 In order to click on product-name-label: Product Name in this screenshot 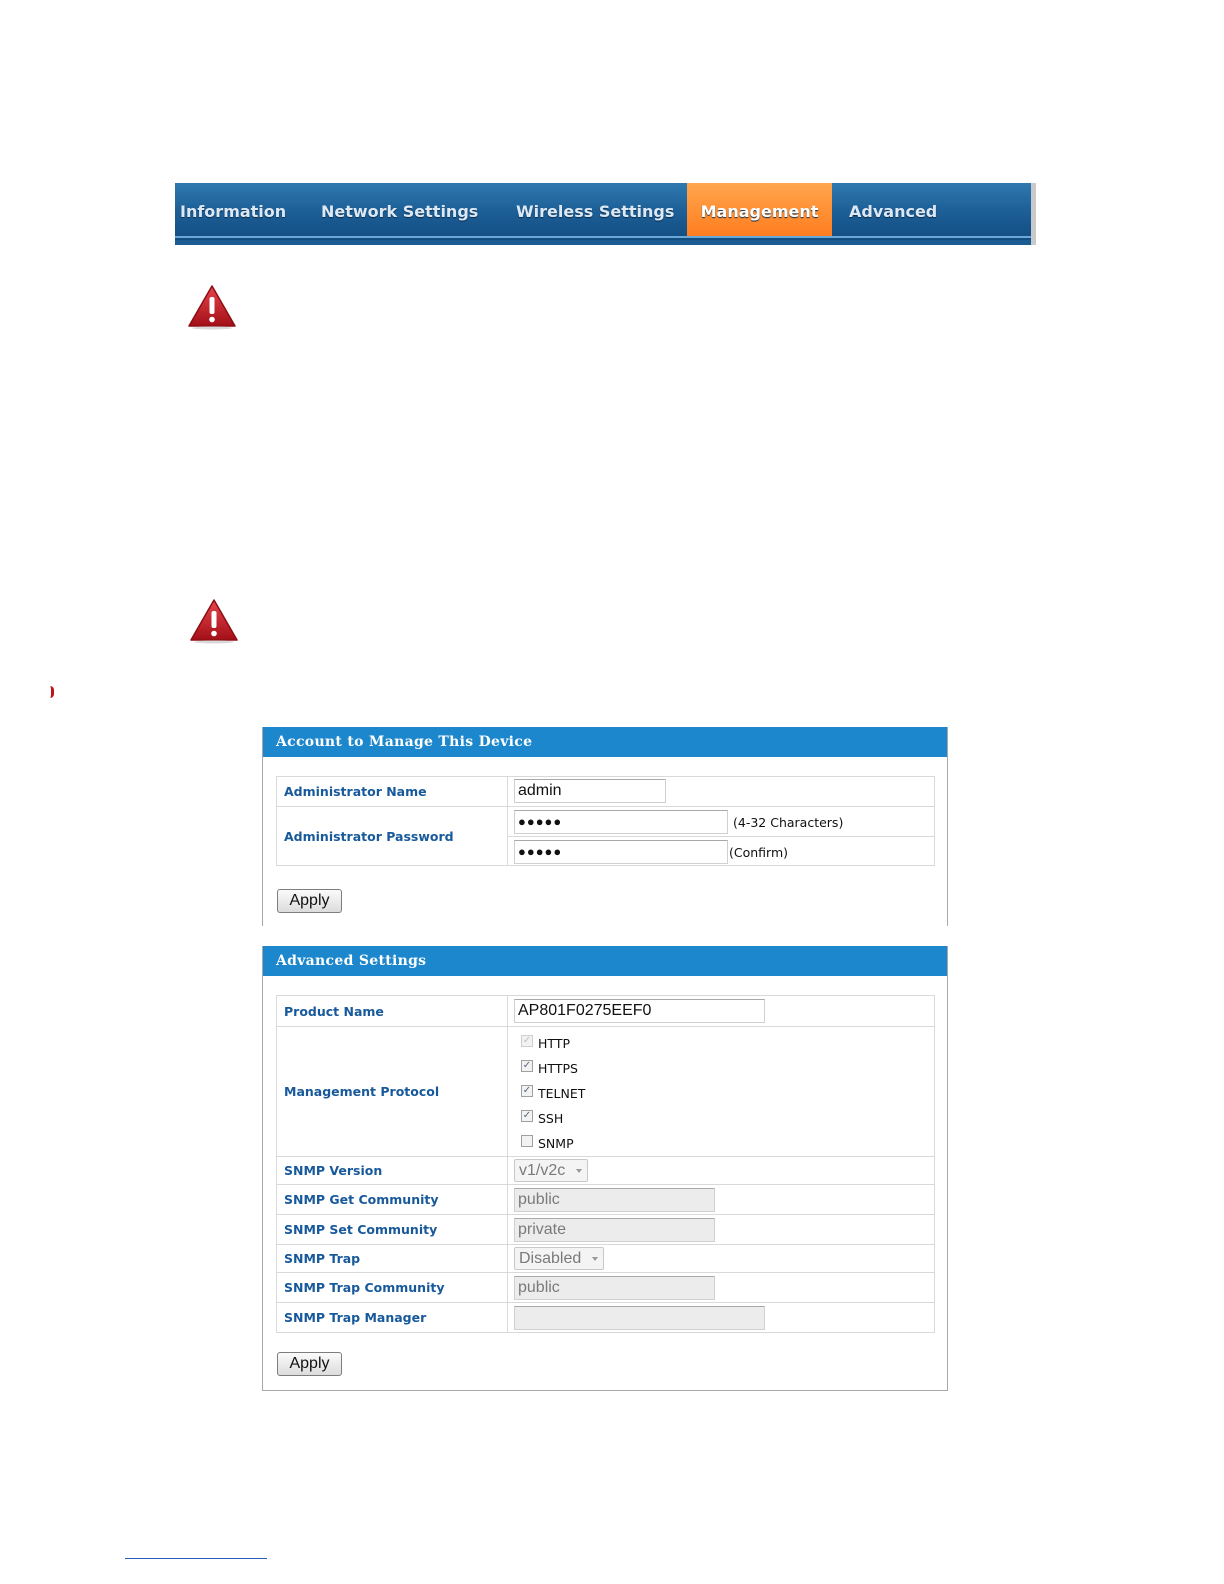, I will do `click(392, 1011)`.